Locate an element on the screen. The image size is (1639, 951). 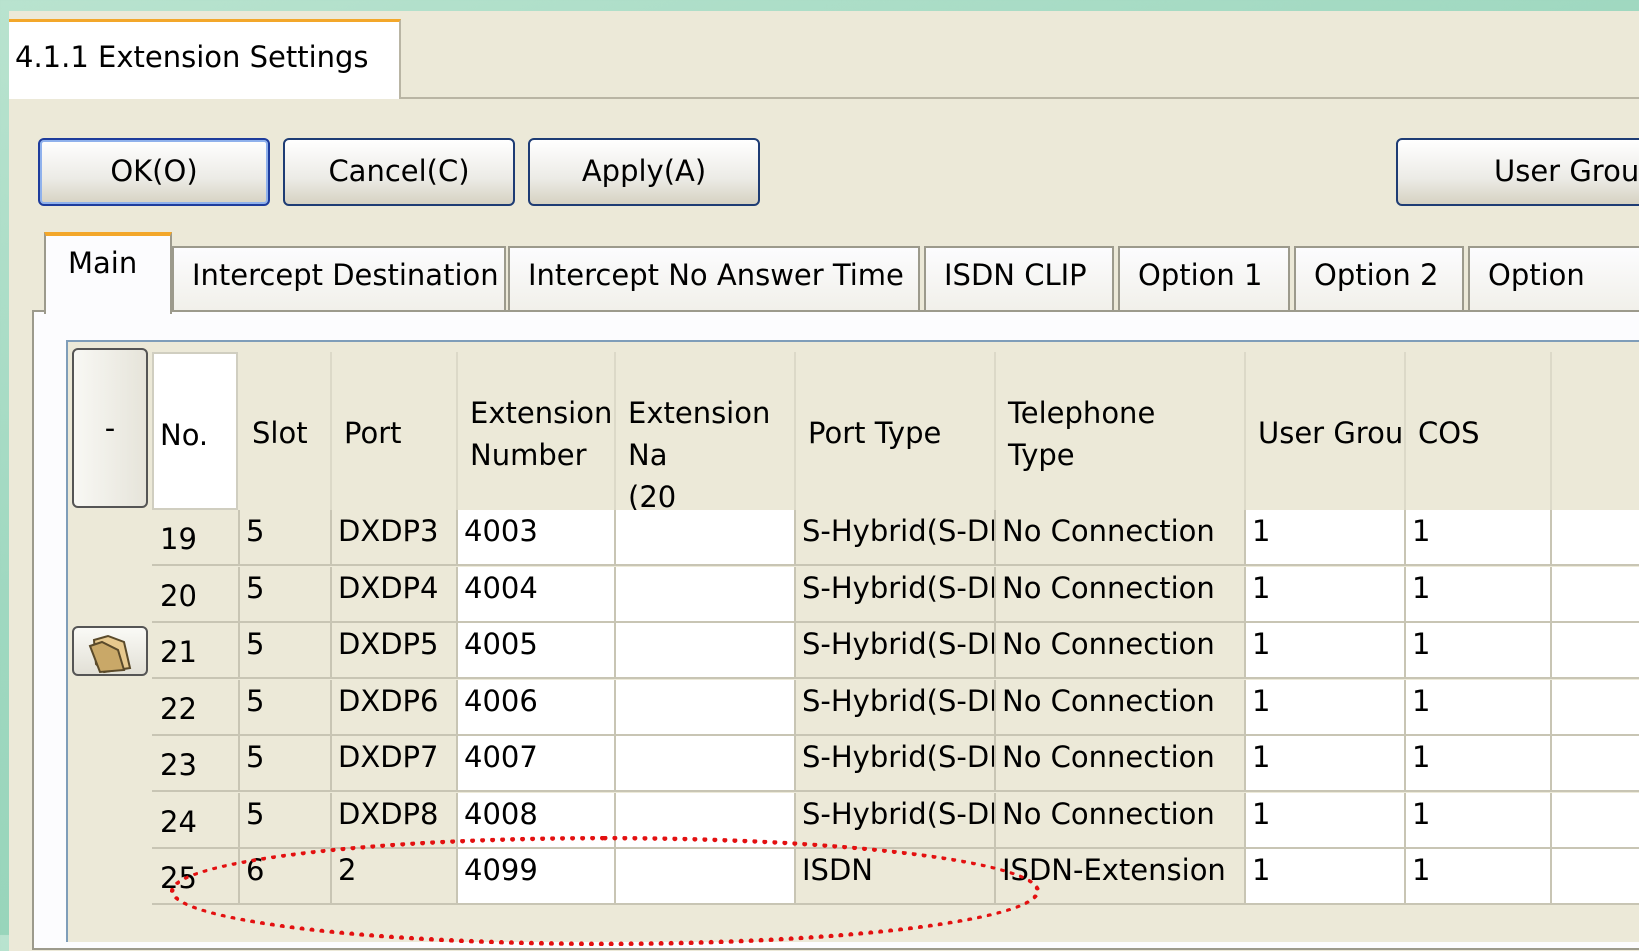
window-title-tab: 4.1.1 Extension Settings is located at coordinates (205, 59).